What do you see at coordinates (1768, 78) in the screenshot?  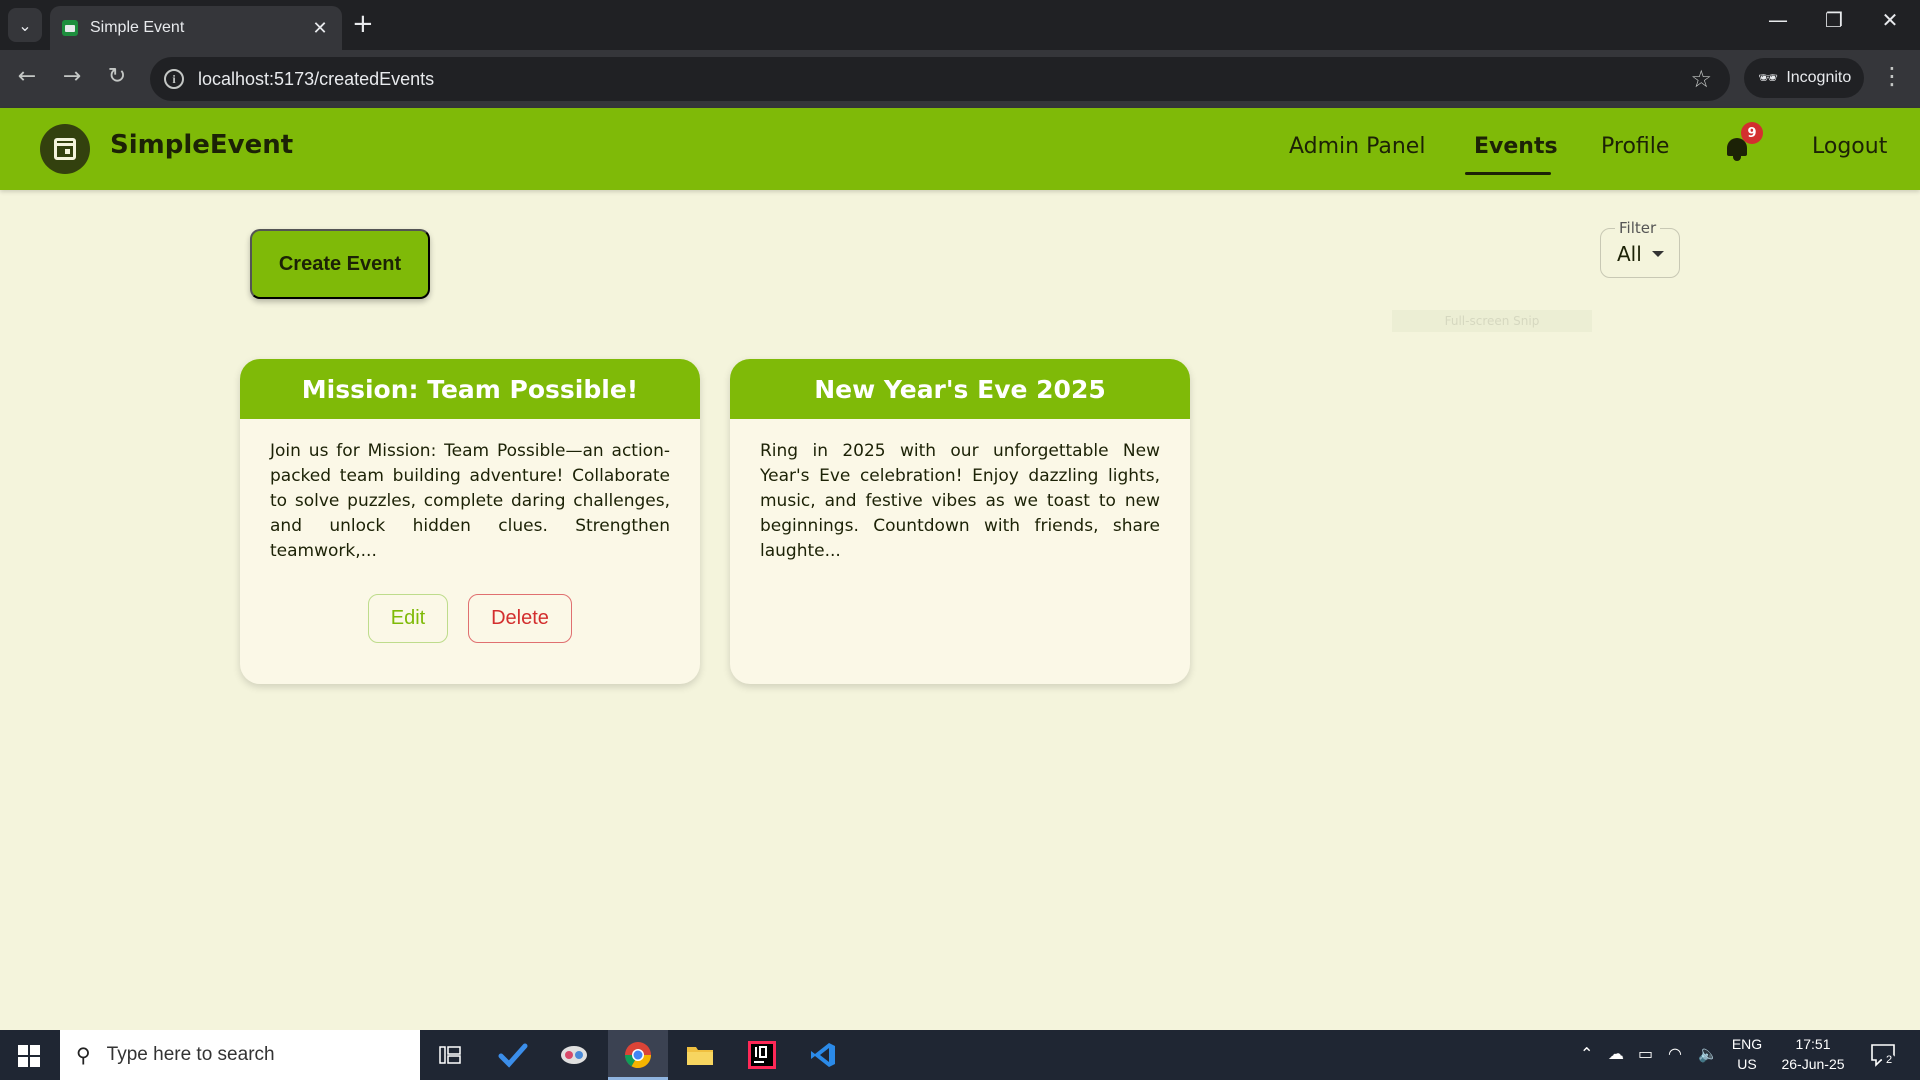 I see `incognito-icon: 🕶` at bounding box center [1768, 78].